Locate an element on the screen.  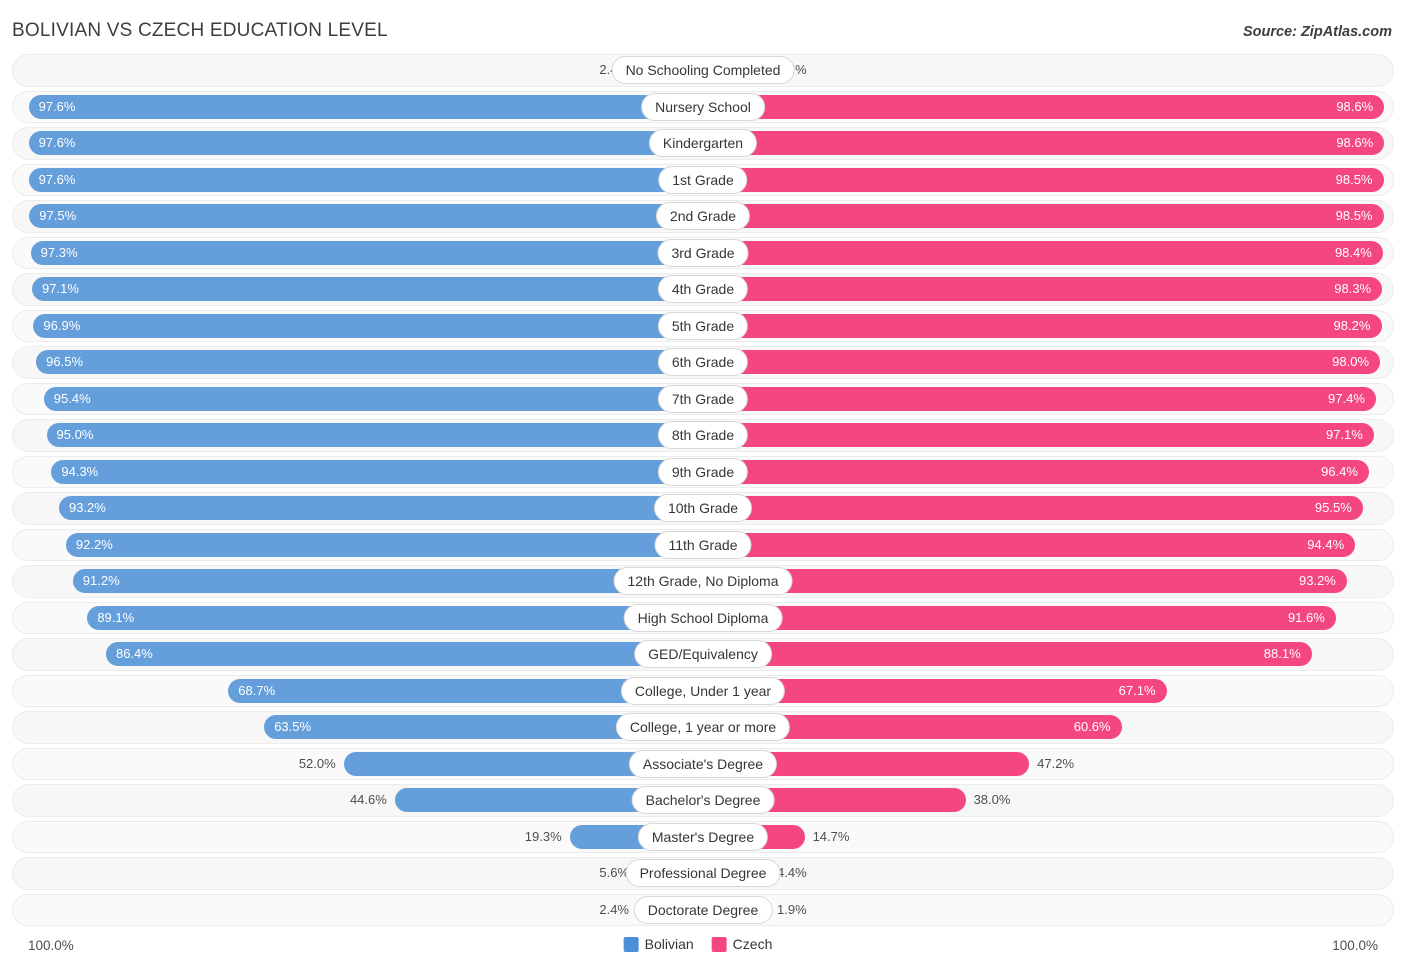
row-label: 7th Grade is located at coordinates (703, 398).